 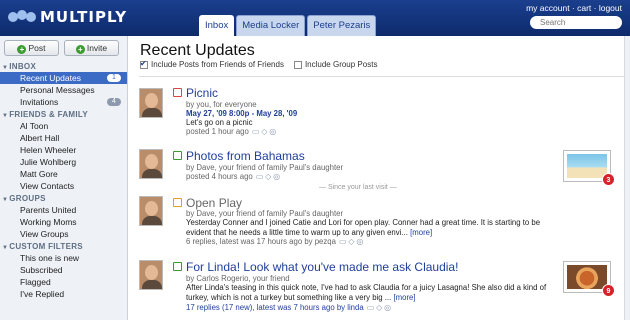 What do you see at coordinates (63, 162) in the screenshot?
I see `sidebar-item-contact: Julie Wohlberg` at bounding box center [63, 162].